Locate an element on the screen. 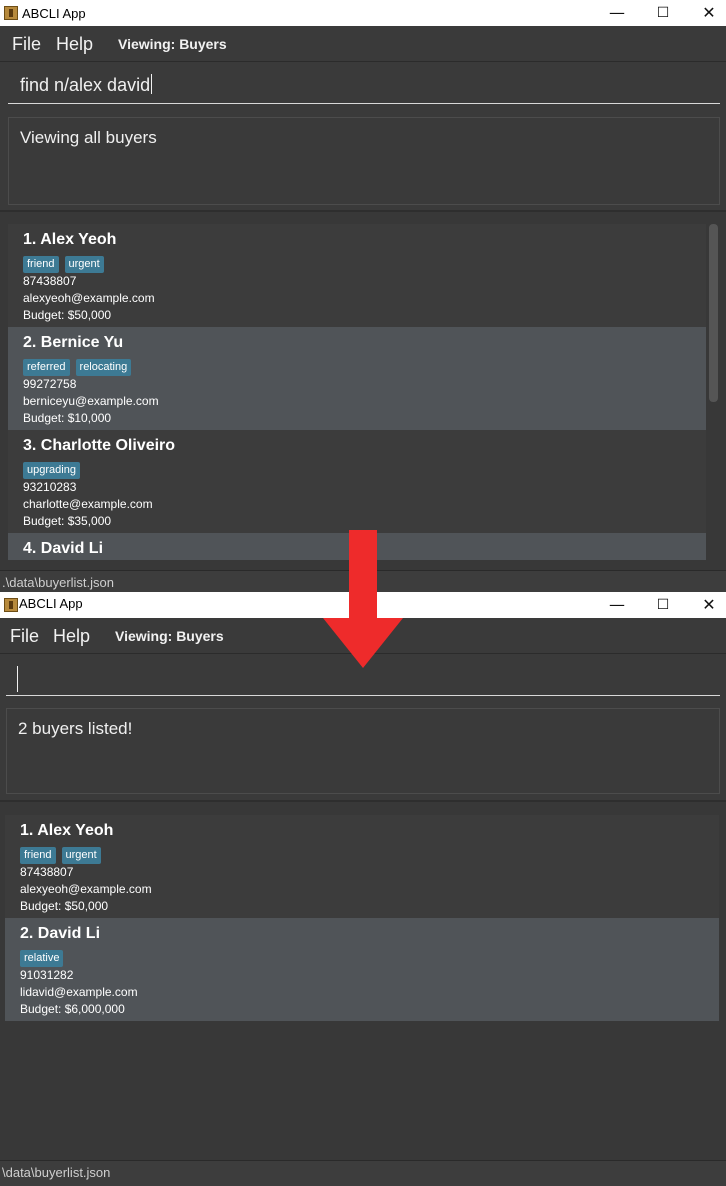 Image resolution: width=726 pixels, height=1186 pixels. buyer-budget: Budget: $35,000 is located at coordinates (67, 521).